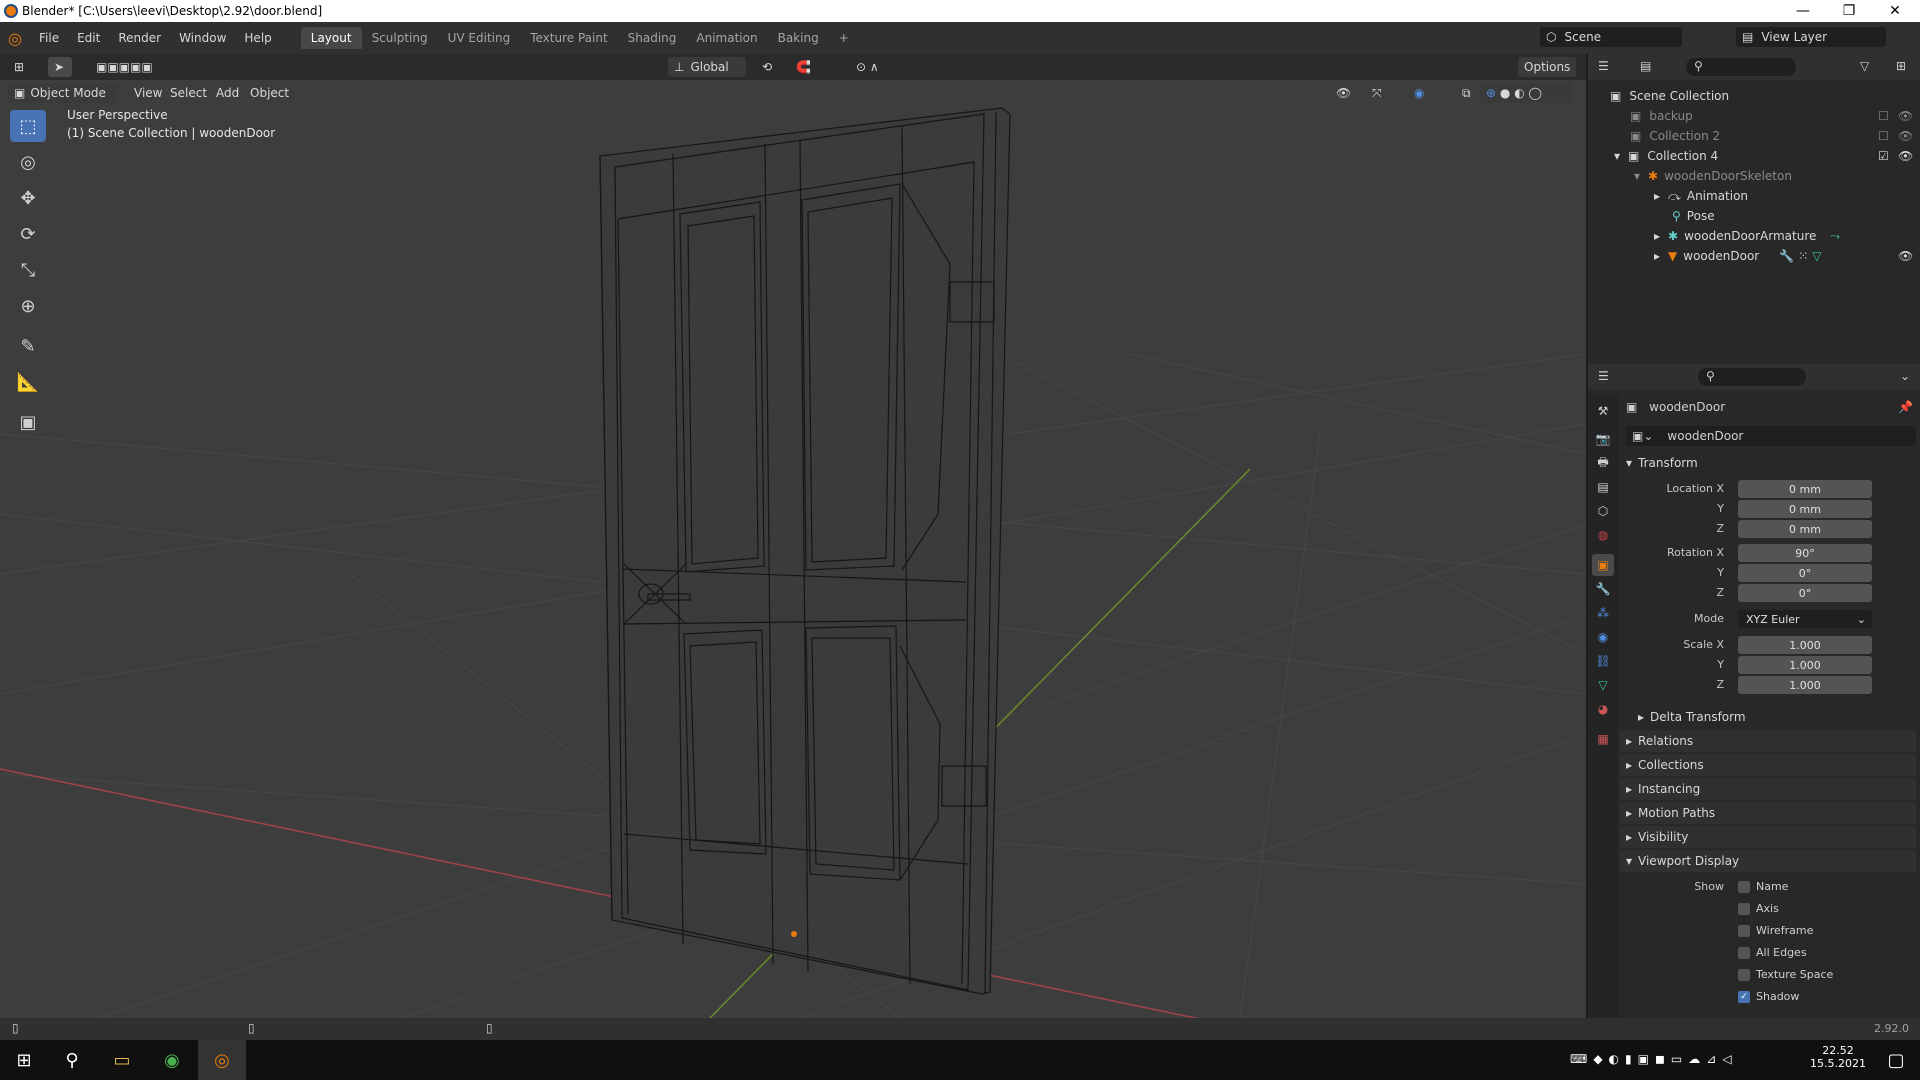  I want to click on texture-space-checkbox, so click(1744, 975).